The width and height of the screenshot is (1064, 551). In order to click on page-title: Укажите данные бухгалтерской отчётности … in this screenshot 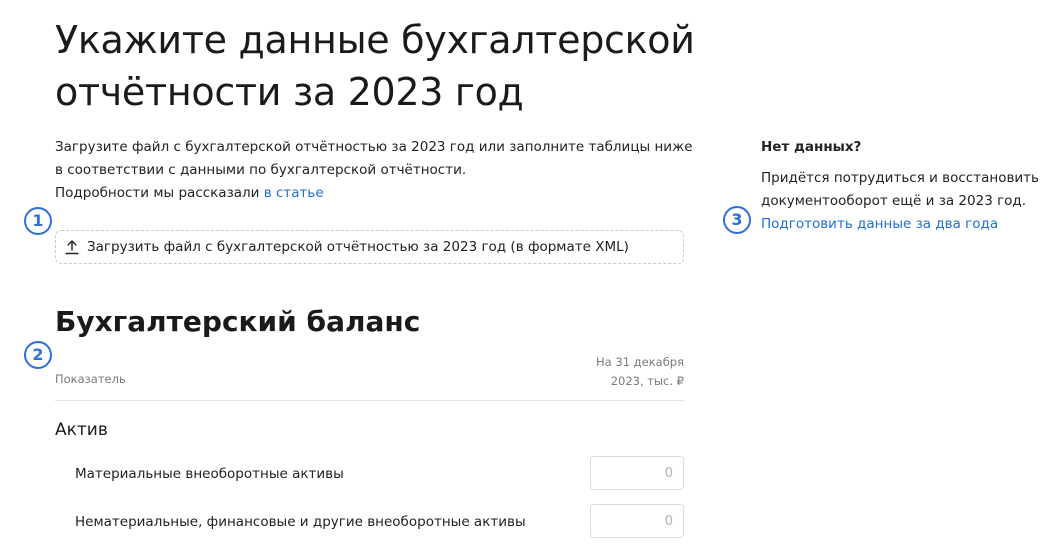, I will do `click(375, 66)`.